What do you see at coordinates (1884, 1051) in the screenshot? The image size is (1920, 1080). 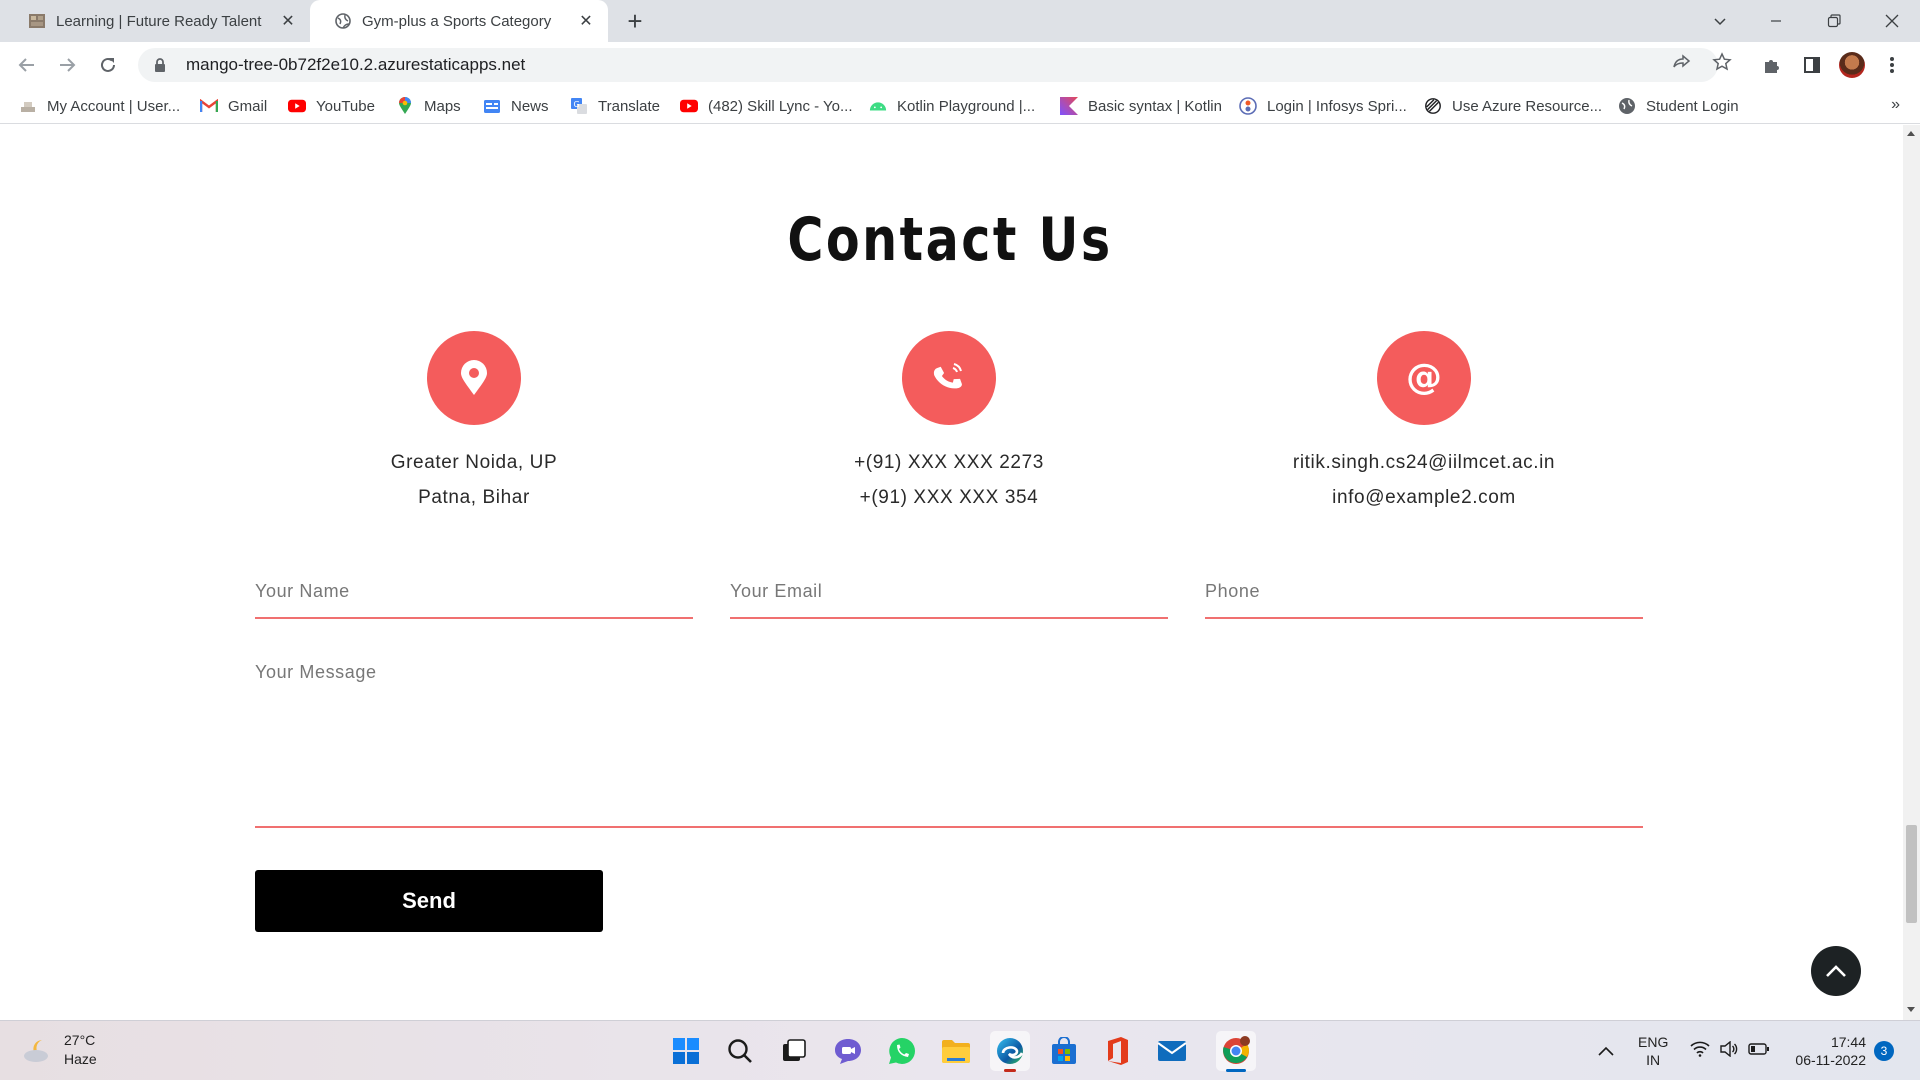 I see `notification-badge: 3` at bounding box center [1884, 1051].